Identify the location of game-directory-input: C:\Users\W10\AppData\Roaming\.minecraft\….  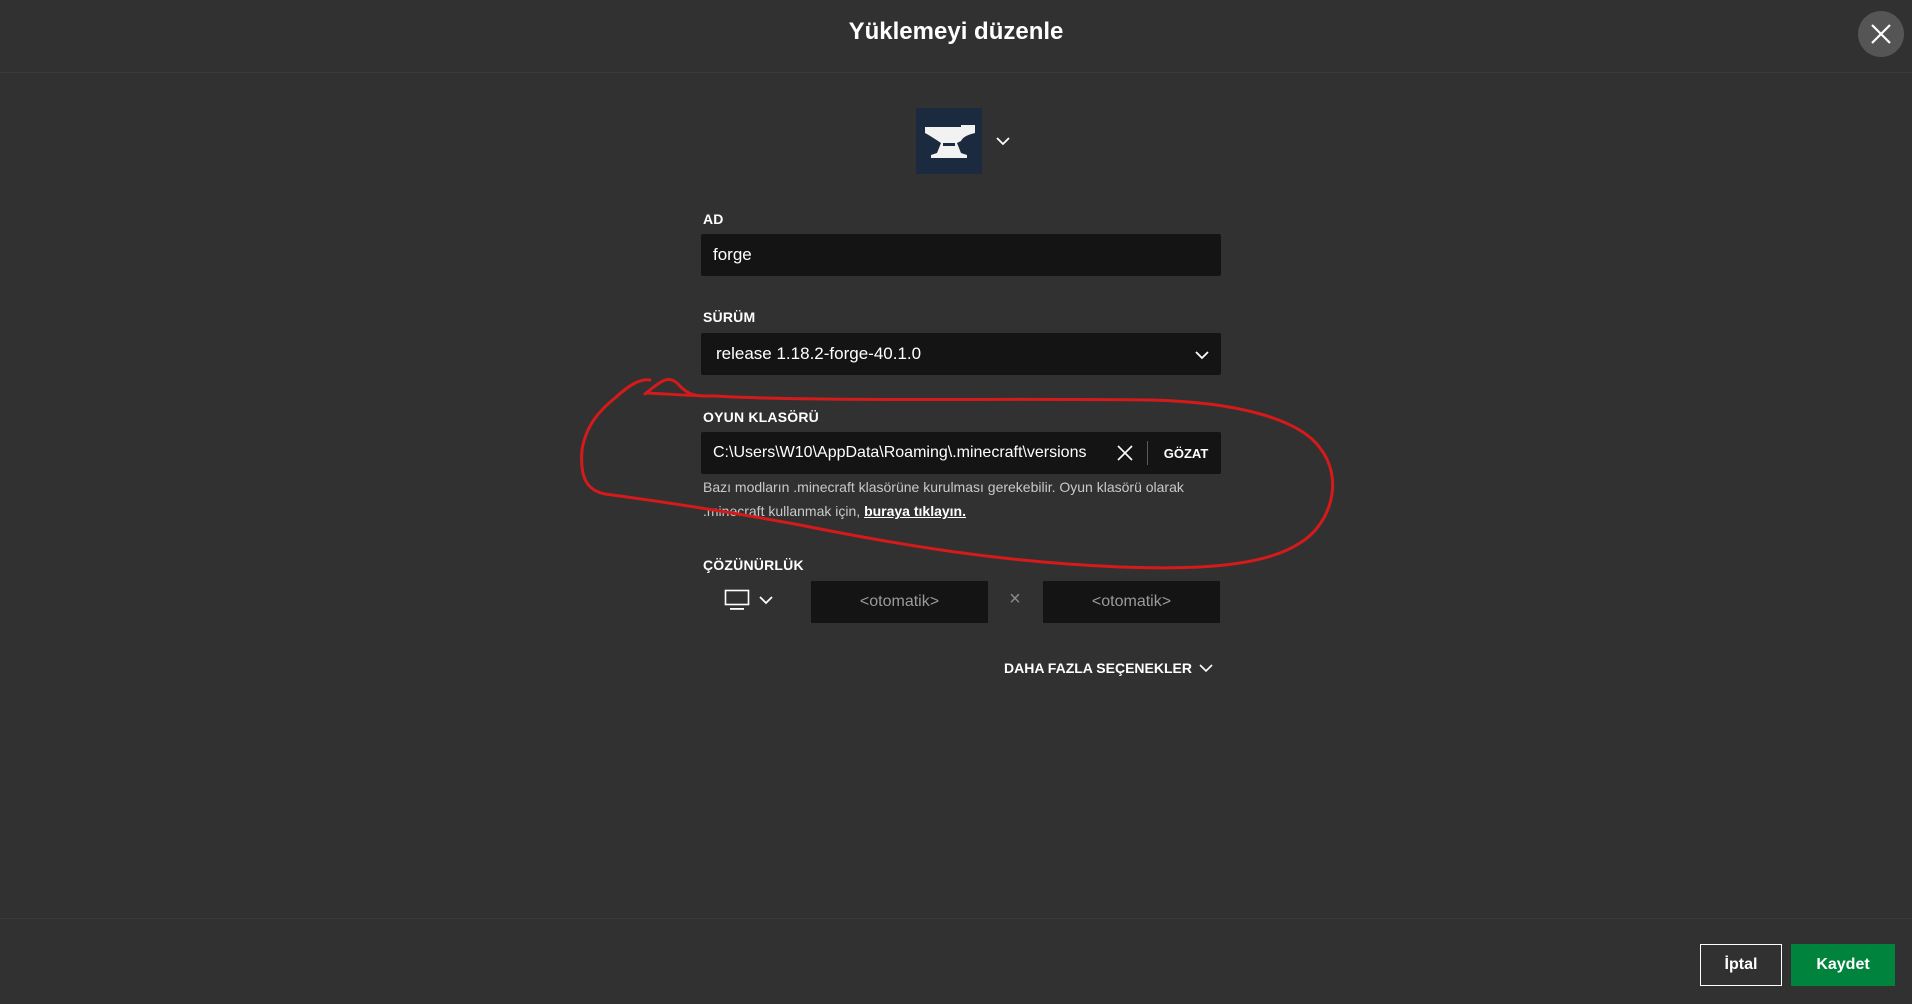
(908, 453).